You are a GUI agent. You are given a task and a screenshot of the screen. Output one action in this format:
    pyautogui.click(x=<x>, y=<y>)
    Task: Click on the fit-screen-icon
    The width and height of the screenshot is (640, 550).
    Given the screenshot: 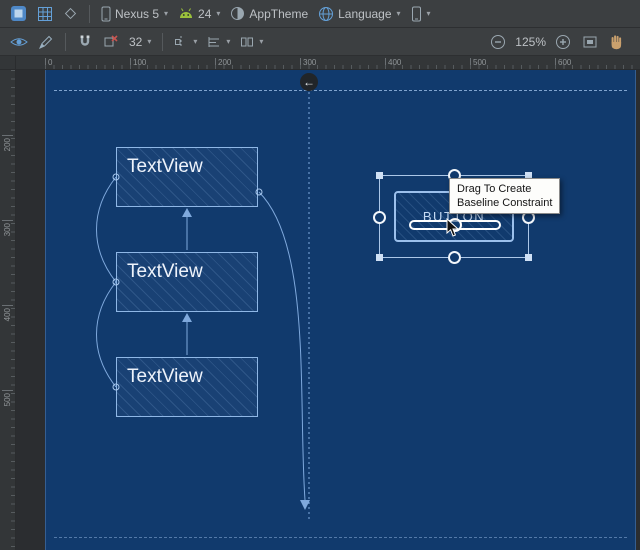 What is the action you would take?
    pyautogui.click(x=590, y=42)
    